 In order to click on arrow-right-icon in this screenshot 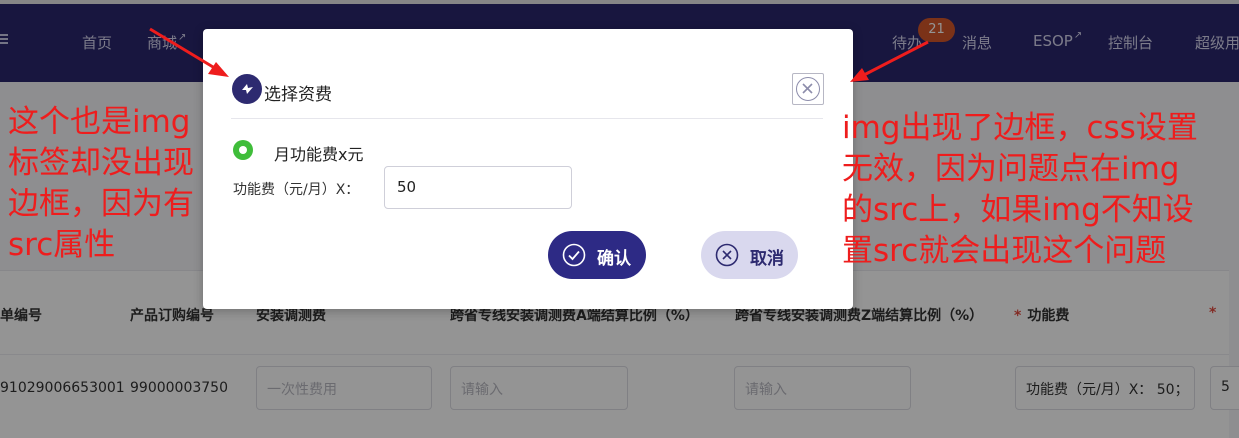, I will do `click(889, 61)`.